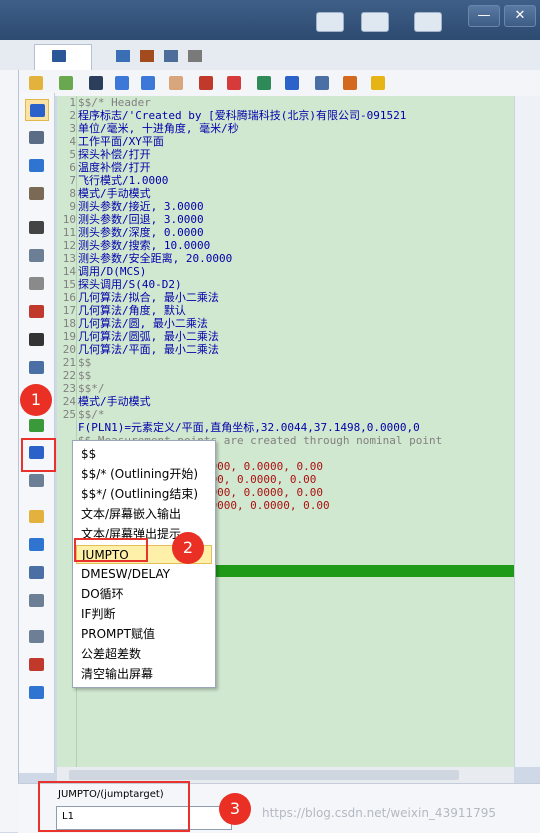 The height and width of the screenshot is (833, 540). Describe the element at coordinates (37, 110) in the screenshot. I see `pin-icon` at that location.